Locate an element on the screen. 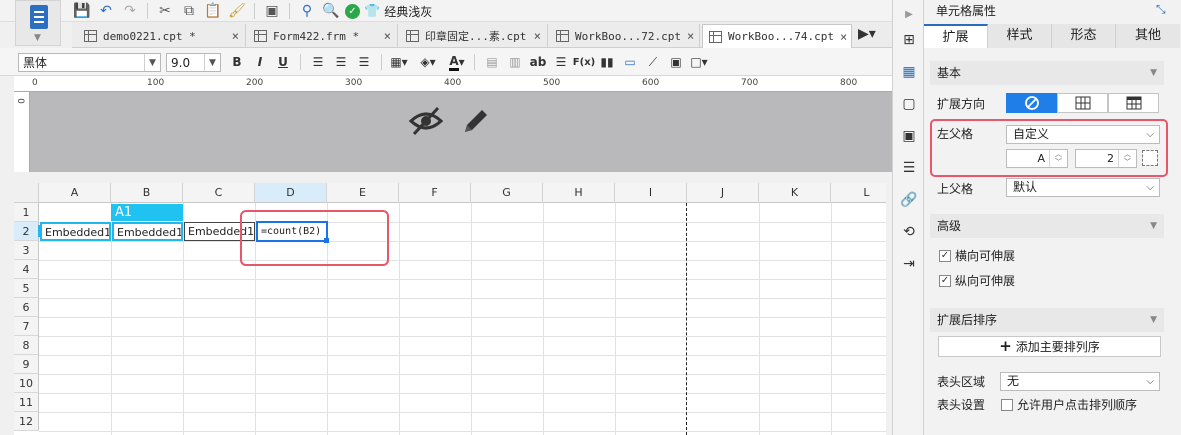  section-advanced: 高级 ▼ is located at coordinates (1047, 226).